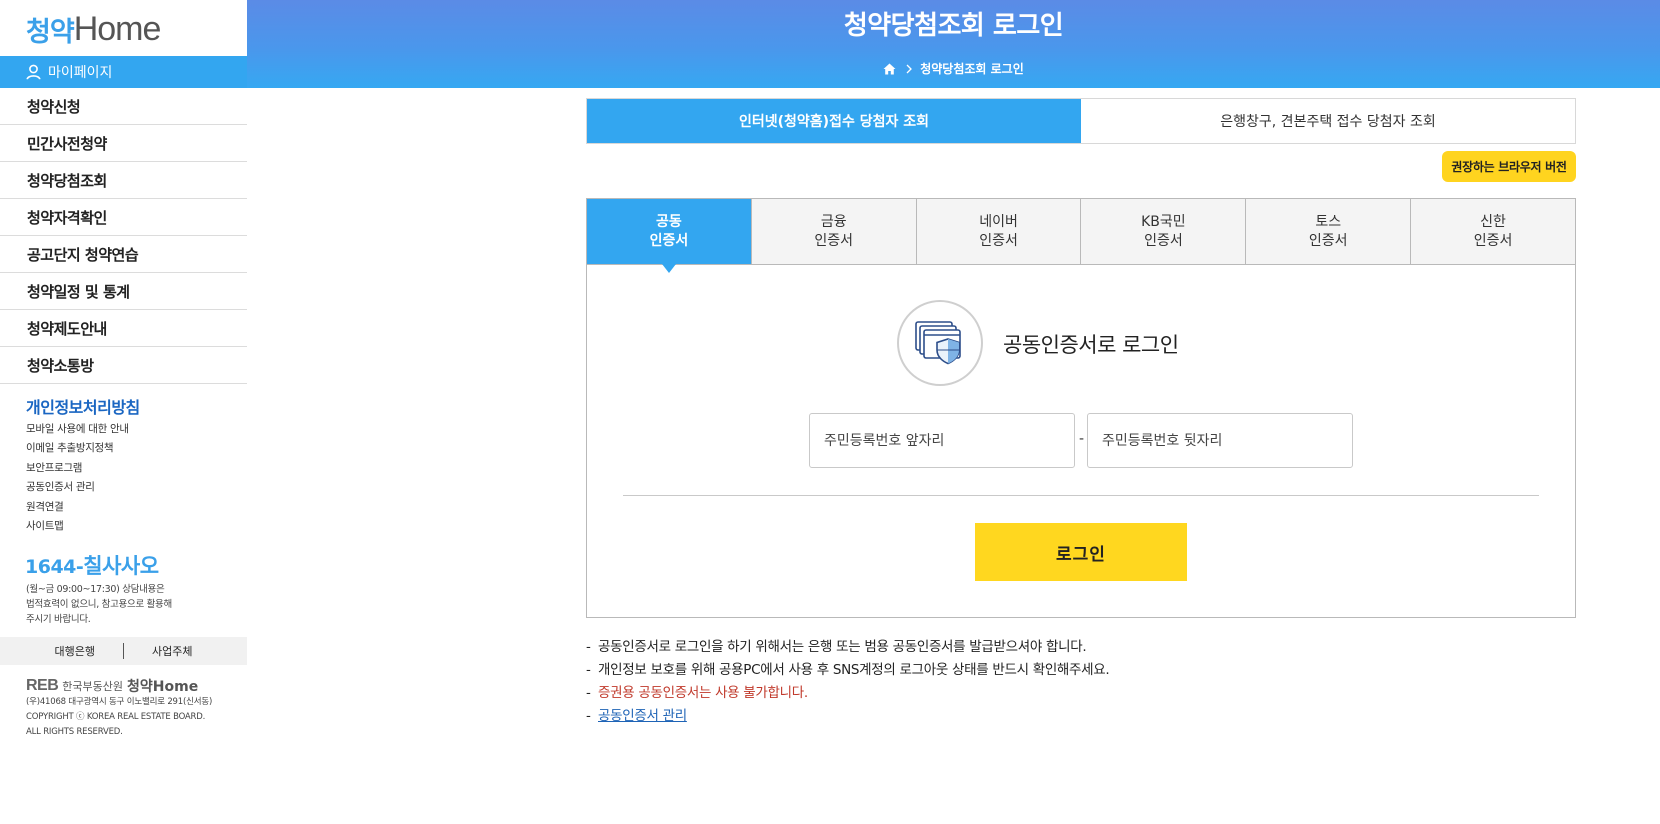 This screenshot has height=824, width=1660. I want to click on rrn-back-input, so click(1220, 440).